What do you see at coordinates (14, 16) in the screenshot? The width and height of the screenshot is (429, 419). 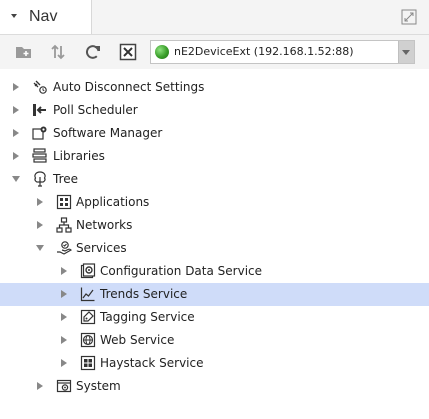 I see `caret-down-icon` at bounding box center [14, 16].